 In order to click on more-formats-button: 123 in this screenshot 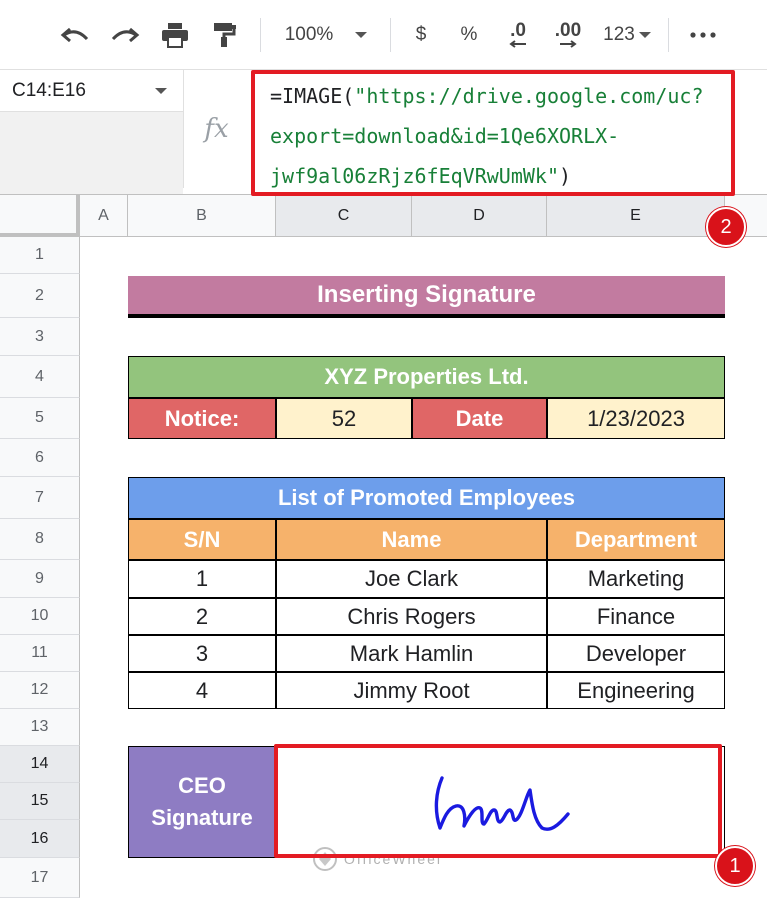, I will do `click(627, 35)`.